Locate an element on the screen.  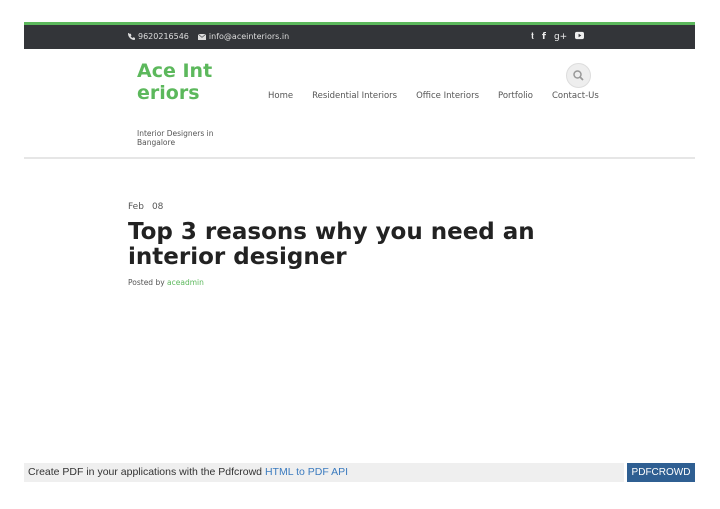
email-link: info@aceinteriors.in is located at coordinates (243, 36).